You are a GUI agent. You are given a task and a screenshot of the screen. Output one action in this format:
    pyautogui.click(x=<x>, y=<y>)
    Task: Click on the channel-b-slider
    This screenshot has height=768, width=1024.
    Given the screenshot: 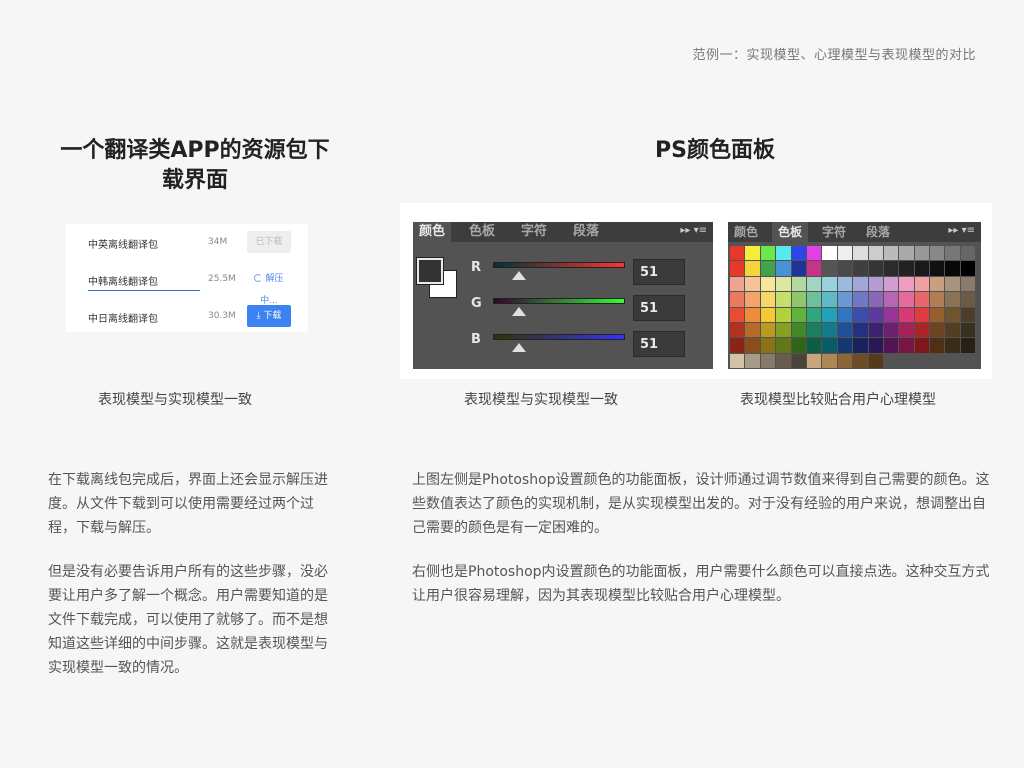 What is the action you would take?
    pyautogui.click(x=559, y=337)
    